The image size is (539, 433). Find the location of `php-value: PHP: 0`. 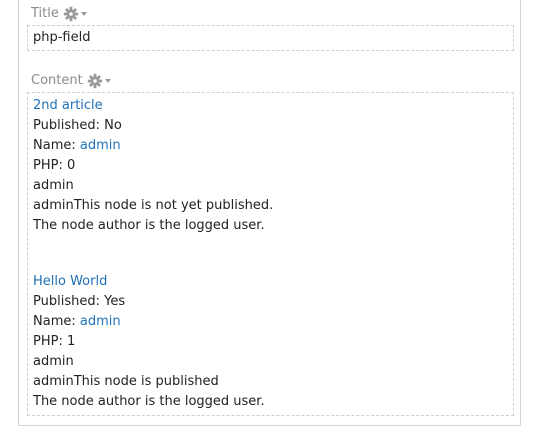

php-value: PHP: 0 is located at coordinates (54, 165).